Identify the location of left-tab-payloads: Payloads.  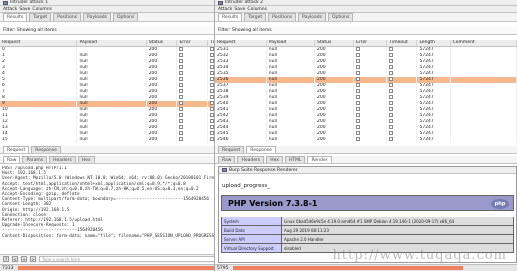
(97, 17).